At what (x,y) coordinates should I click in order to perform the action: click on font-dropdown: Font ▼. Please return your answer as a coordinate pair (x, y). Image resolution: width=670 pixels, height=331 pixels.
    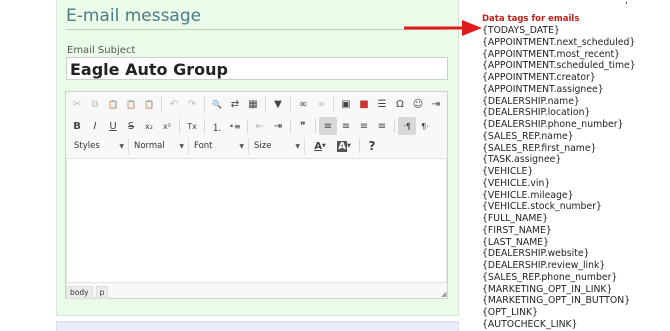
    Looking at the image, I should click on (219, 146).